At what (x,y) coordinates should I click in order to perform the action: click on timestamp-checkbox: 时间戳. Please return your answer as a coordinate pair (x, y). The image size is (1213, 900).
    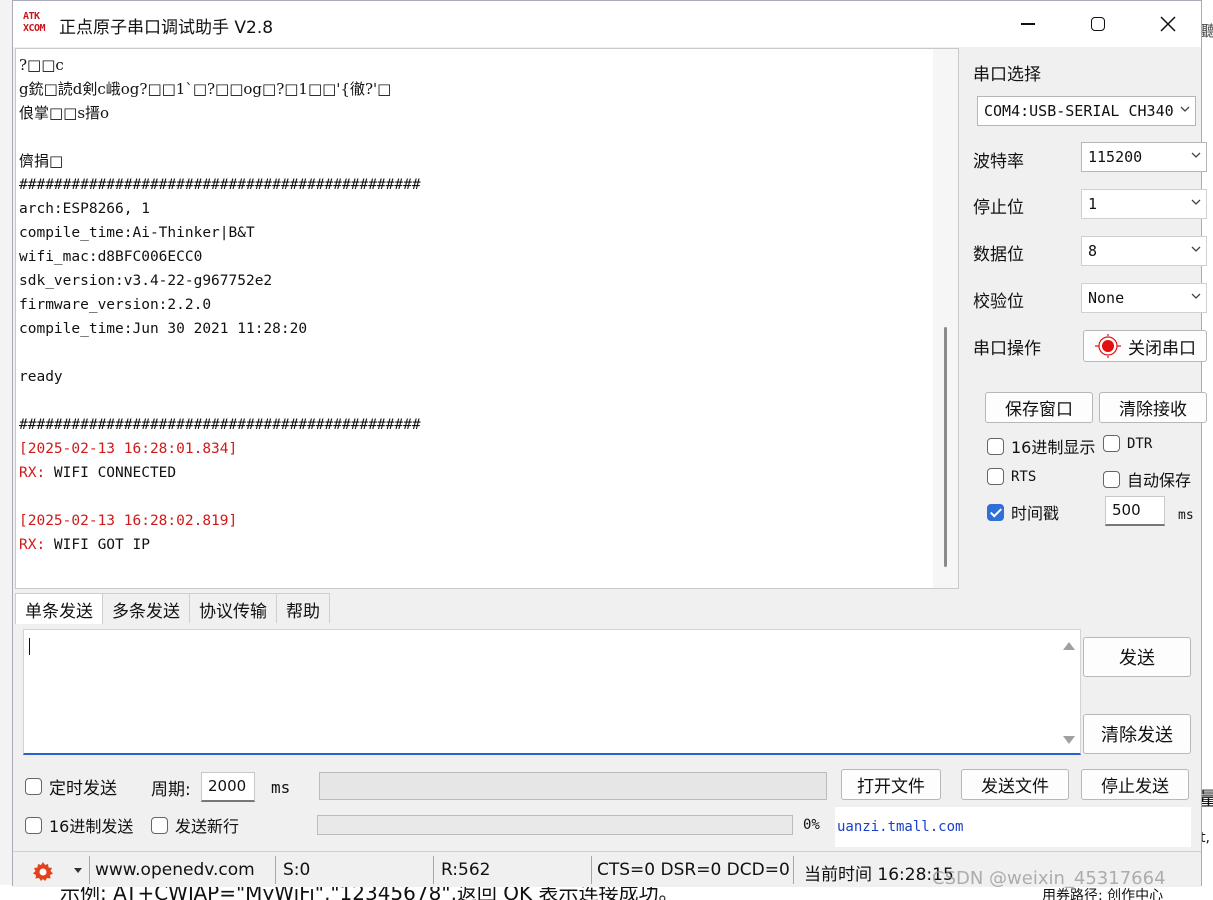
    Looking at the image, I should click on (1023, 512).